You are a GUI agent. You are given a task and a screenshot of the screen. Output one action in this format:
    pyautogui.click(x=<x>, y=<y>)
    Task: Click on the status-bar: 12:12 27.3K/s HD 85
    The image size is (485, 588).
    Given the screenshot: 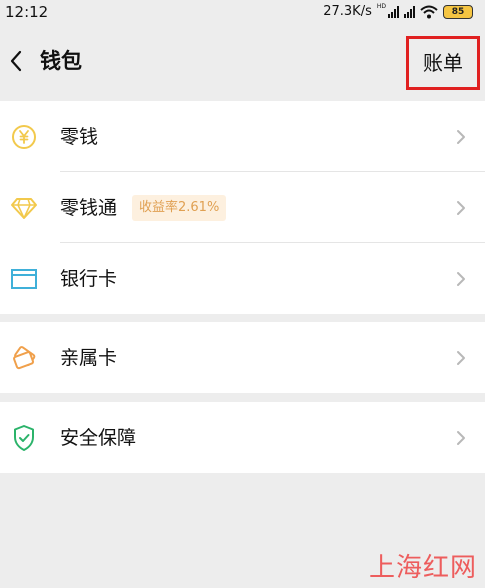 What is the action you would take?
    pyautogui.click(x=242, y=13)
    